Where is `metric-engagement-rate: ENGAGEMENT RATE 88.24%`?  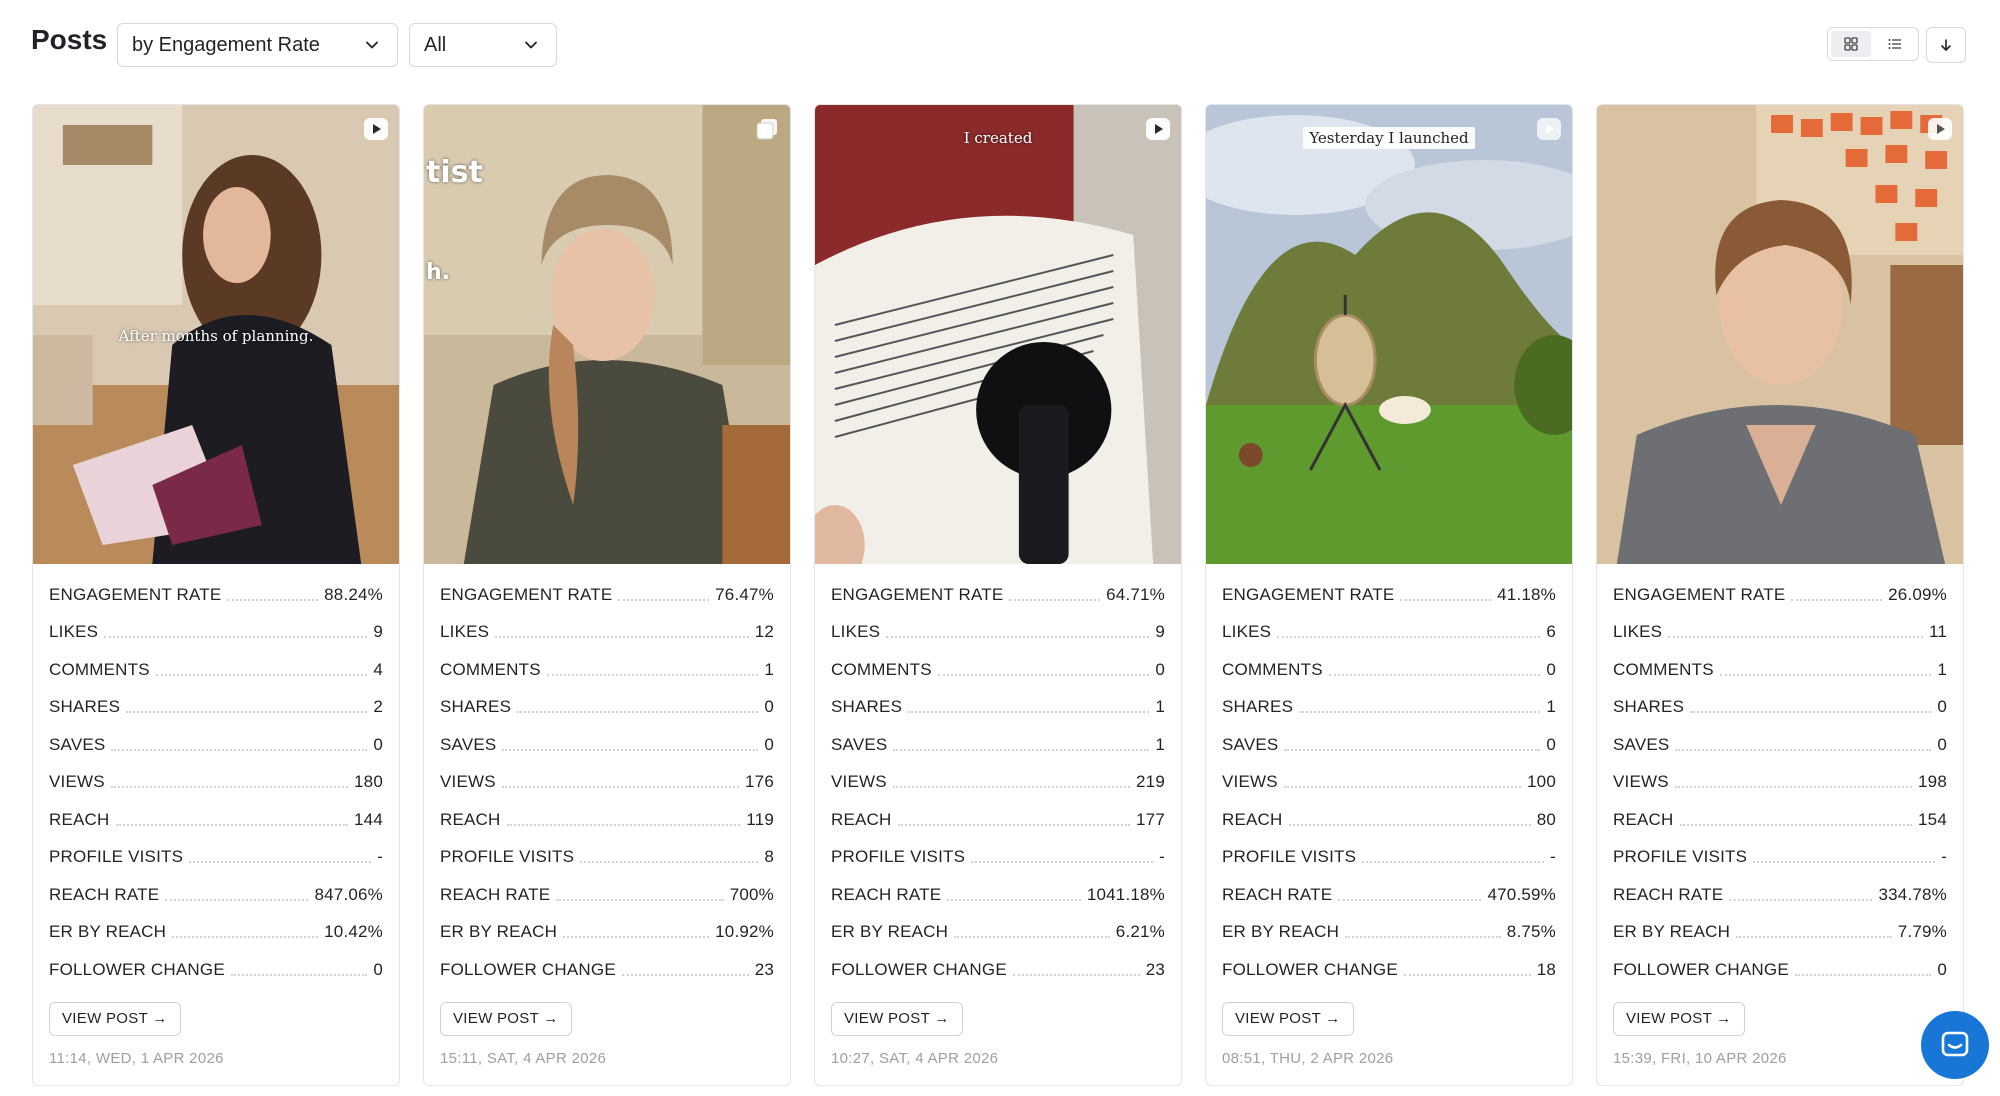 metric-engagement-rate: ENGAGEMENT RATE 88.24% is located at coordinates (216, 594).